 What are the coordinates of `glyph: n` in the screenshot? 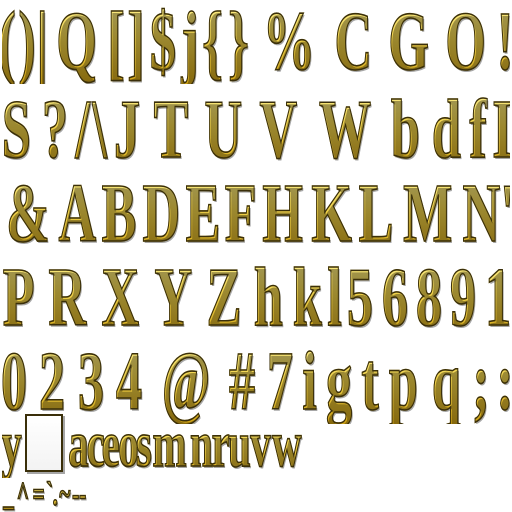 It's located at (202, 445).